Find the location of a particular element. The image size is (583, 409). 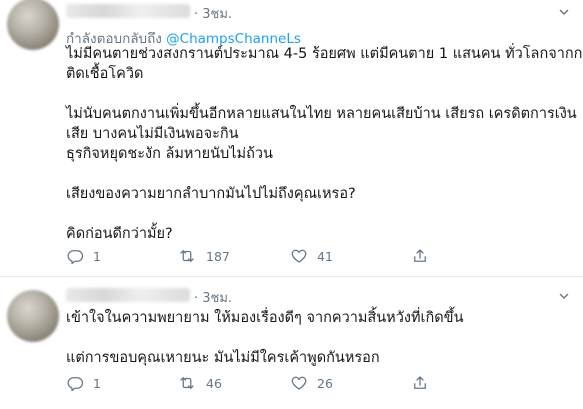

tweet-actions: 1 46 26 is located at coordinates (286, 384).